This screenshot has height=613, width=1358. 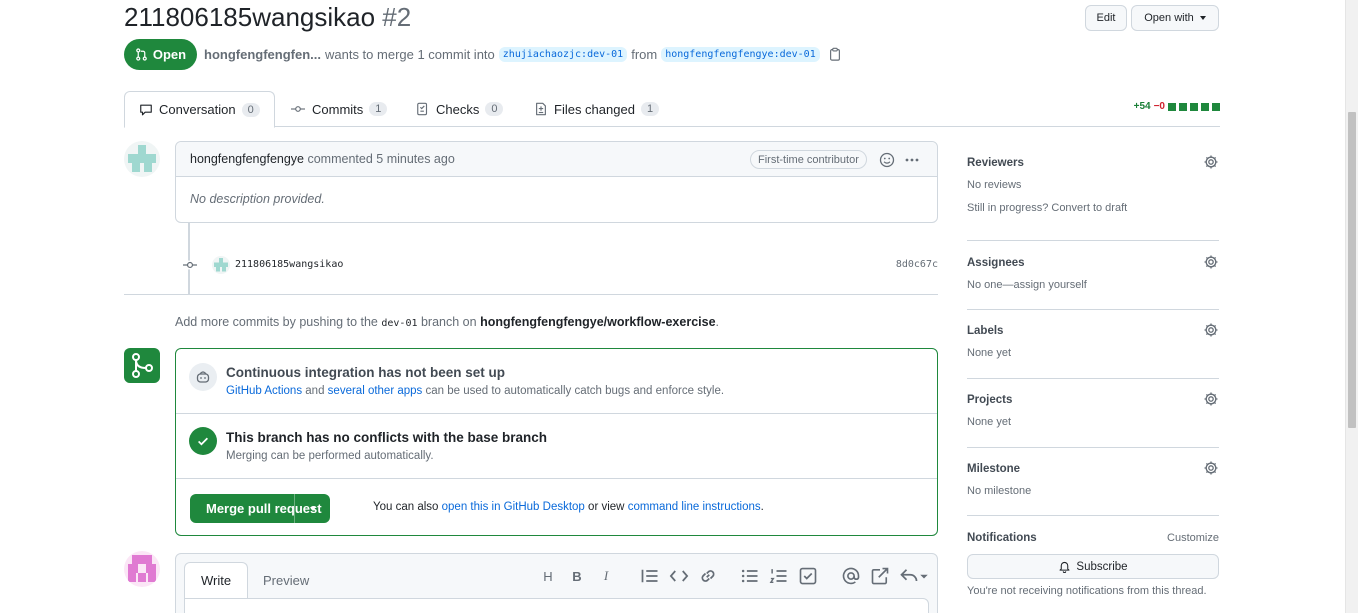 What do you see at coordinates (740, 54) in the screenshot?
I see `head-branch-link: hongfengfengfengye:dev-01` at bounding box center [740, 54].